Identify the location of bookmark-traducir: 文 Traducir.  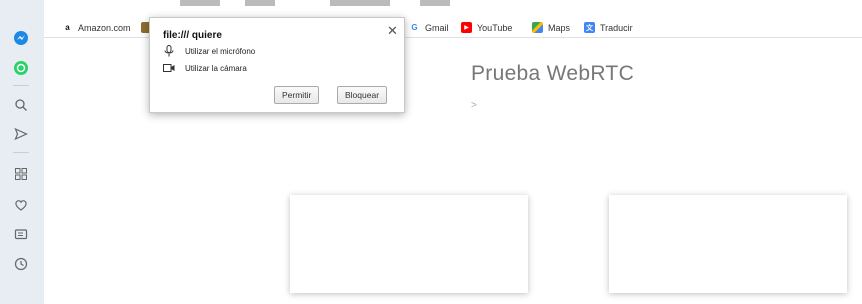
(608, 27).